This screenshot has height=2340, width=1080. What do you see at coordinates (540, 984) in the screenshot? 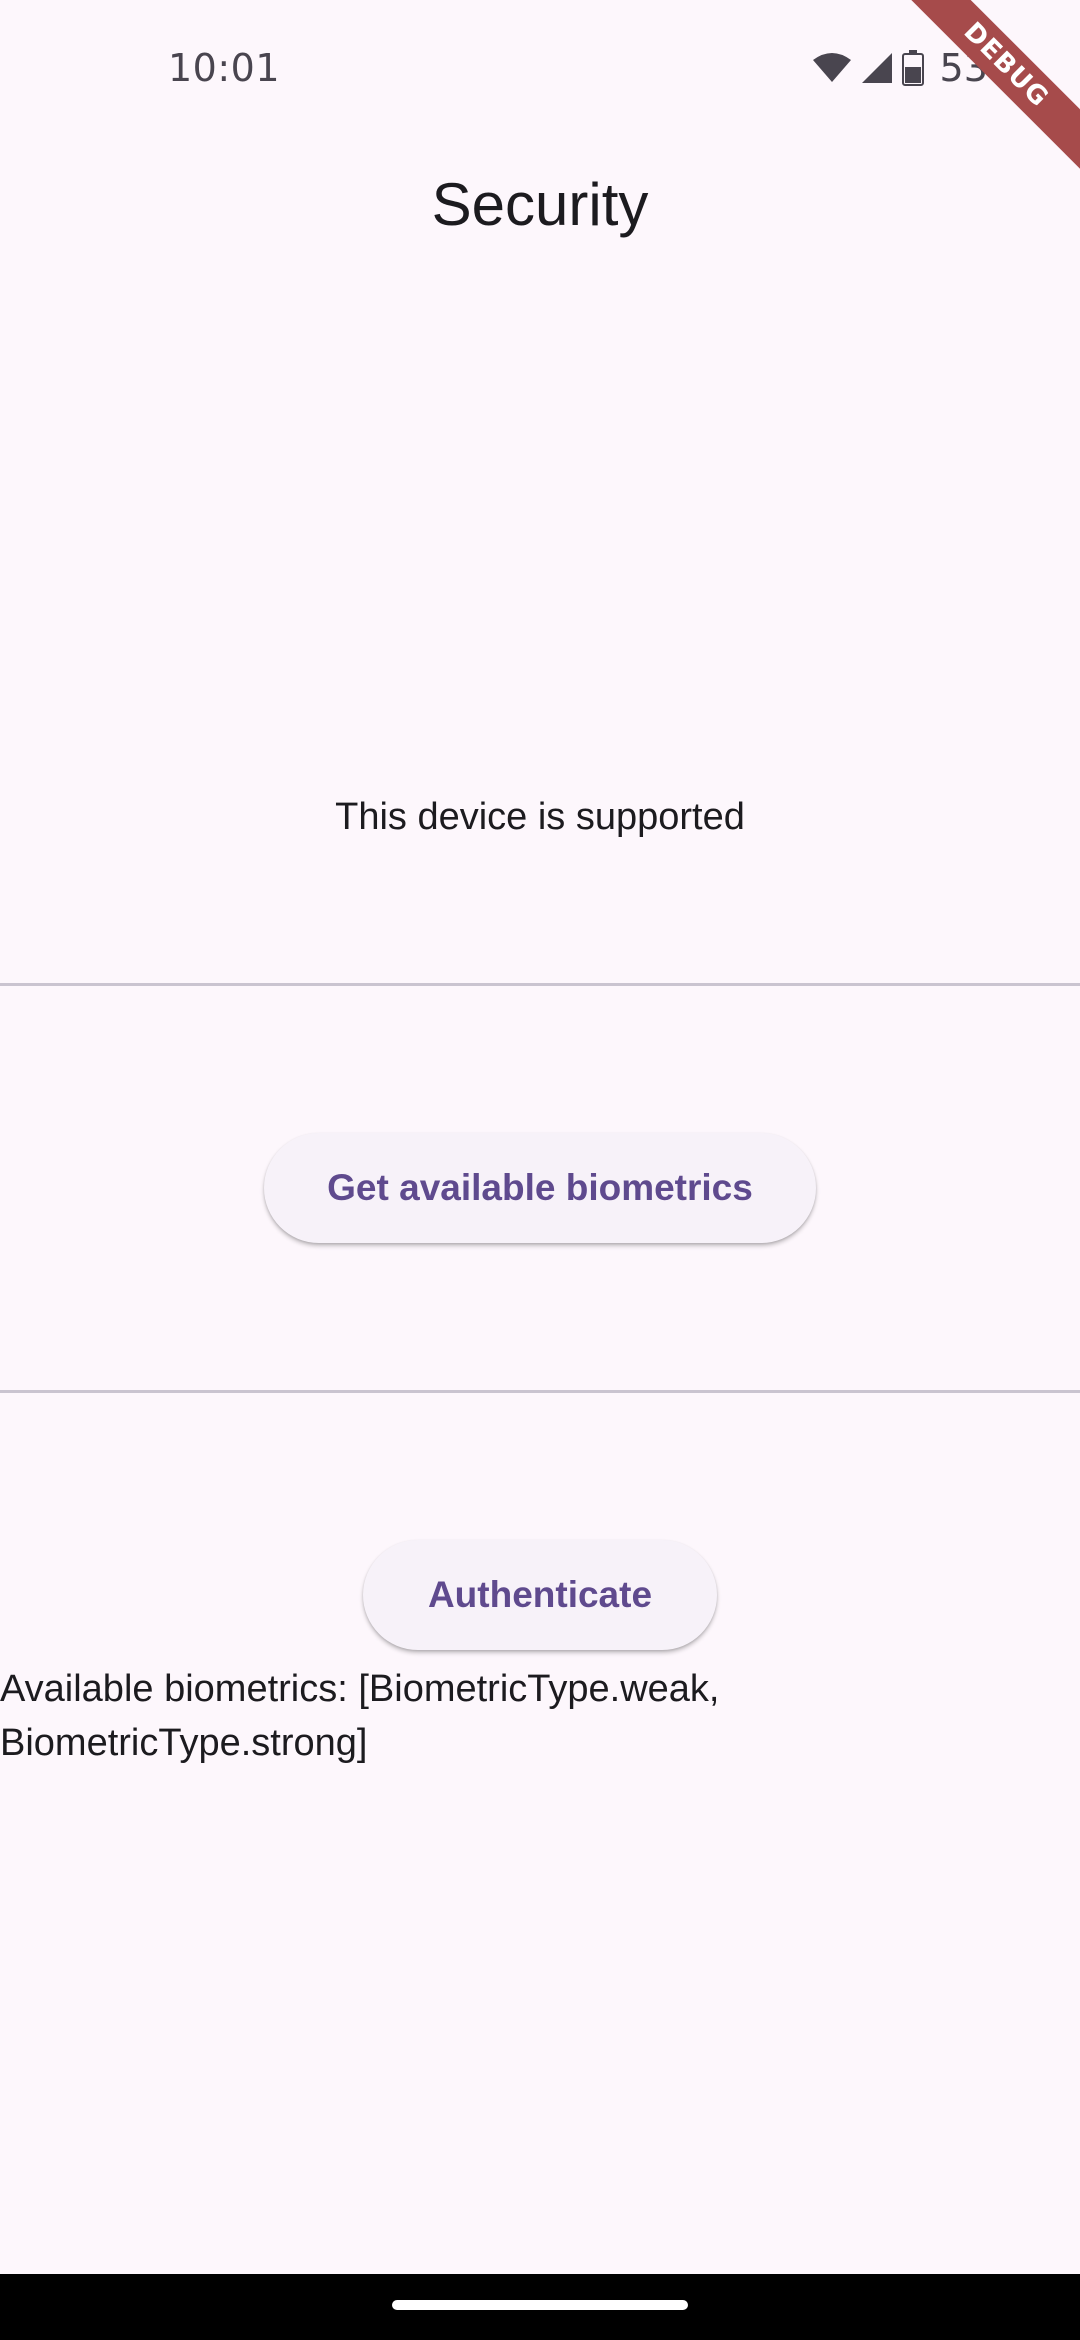
I see `divider-top` at bounding box center [540, 984].